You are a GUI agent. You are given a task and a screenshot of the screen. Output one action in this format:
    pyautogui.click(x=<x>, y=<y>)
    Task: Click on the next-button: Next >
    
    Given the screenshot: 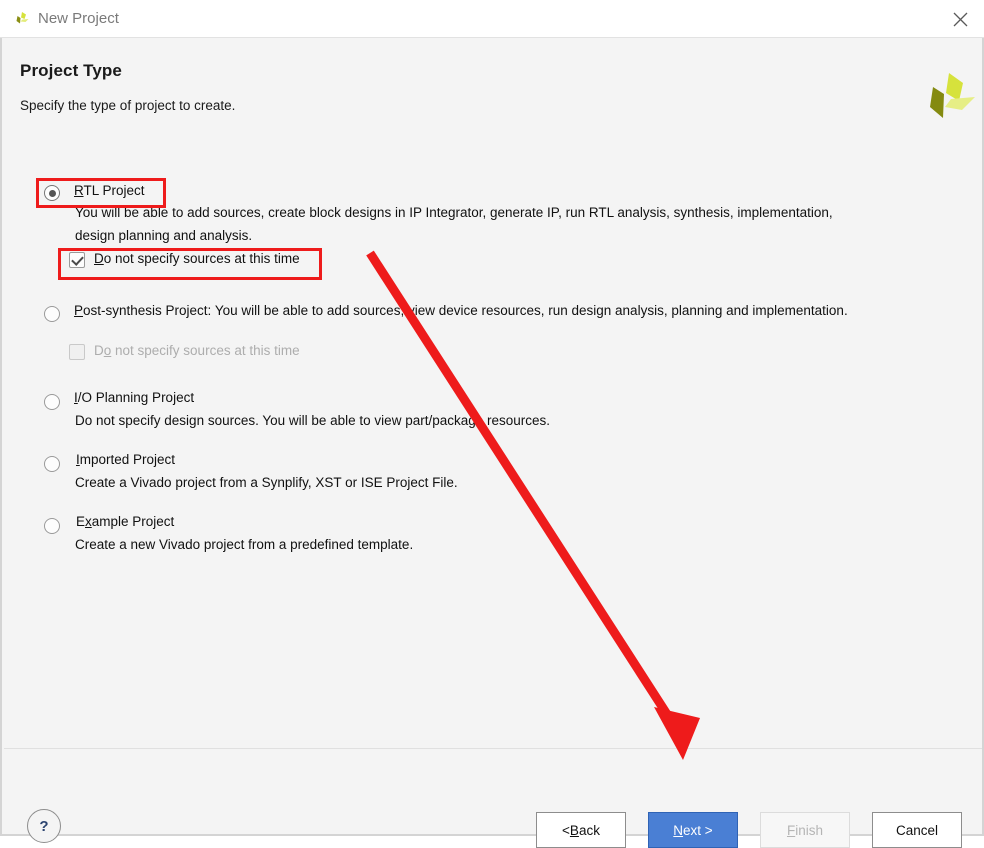 What is the action you would take?
    pyautogui.click(x=693, y=830)
    